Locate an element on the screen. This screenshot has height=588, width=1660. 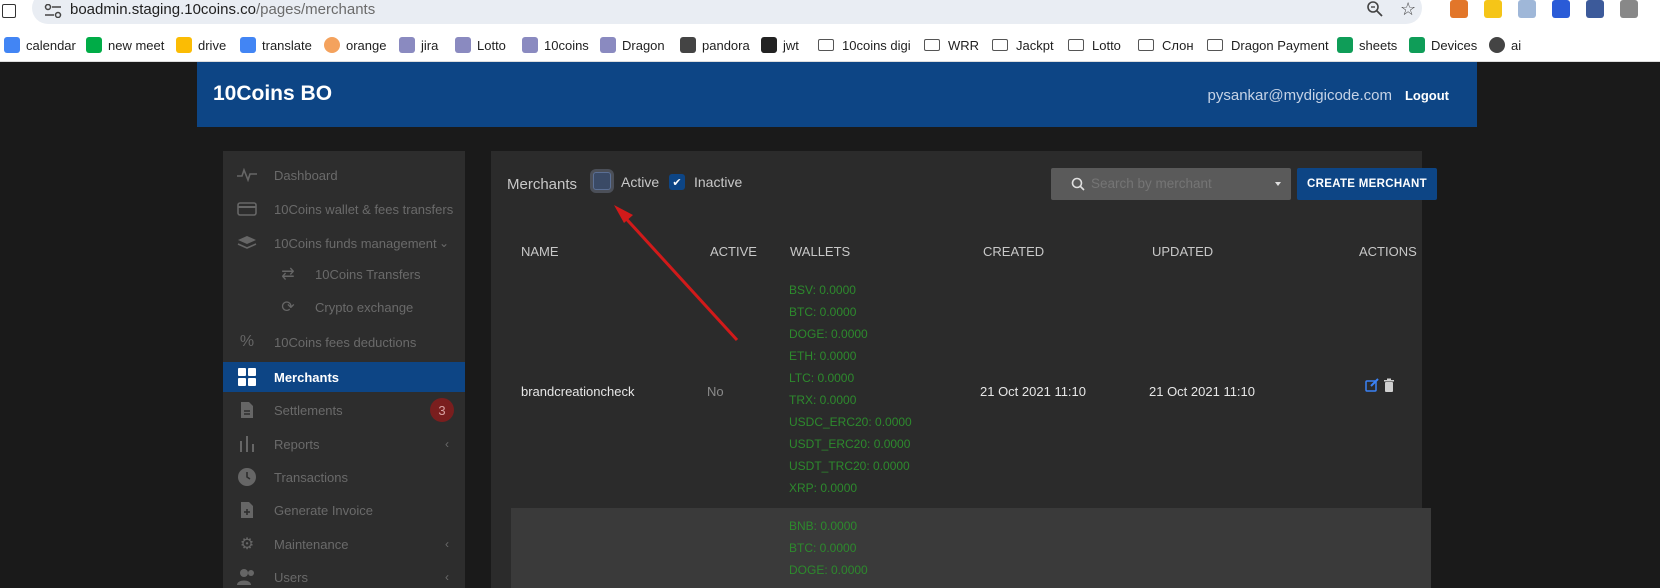
bookmark-star-icon: ☆ is located at coordinates (1408, 9).